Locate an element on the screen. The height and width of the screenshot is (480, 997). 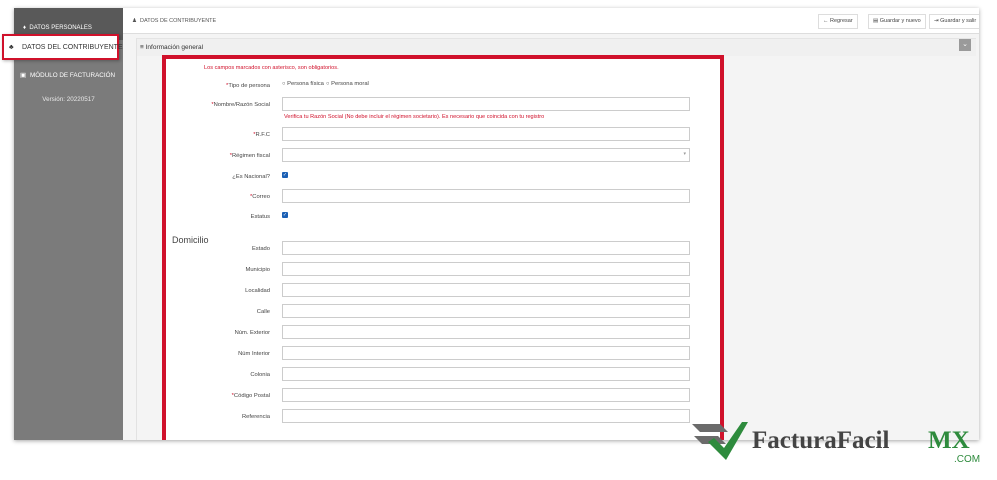
codigo-postal-input is located at coordinates (486, 395).